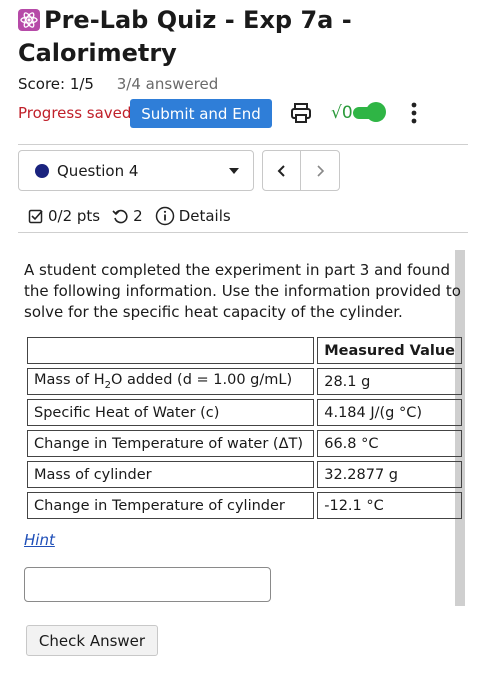  I want to click on page-title: Pre-Lab Quiz - Exp 7a - Calorimetry, so click(238, 37).